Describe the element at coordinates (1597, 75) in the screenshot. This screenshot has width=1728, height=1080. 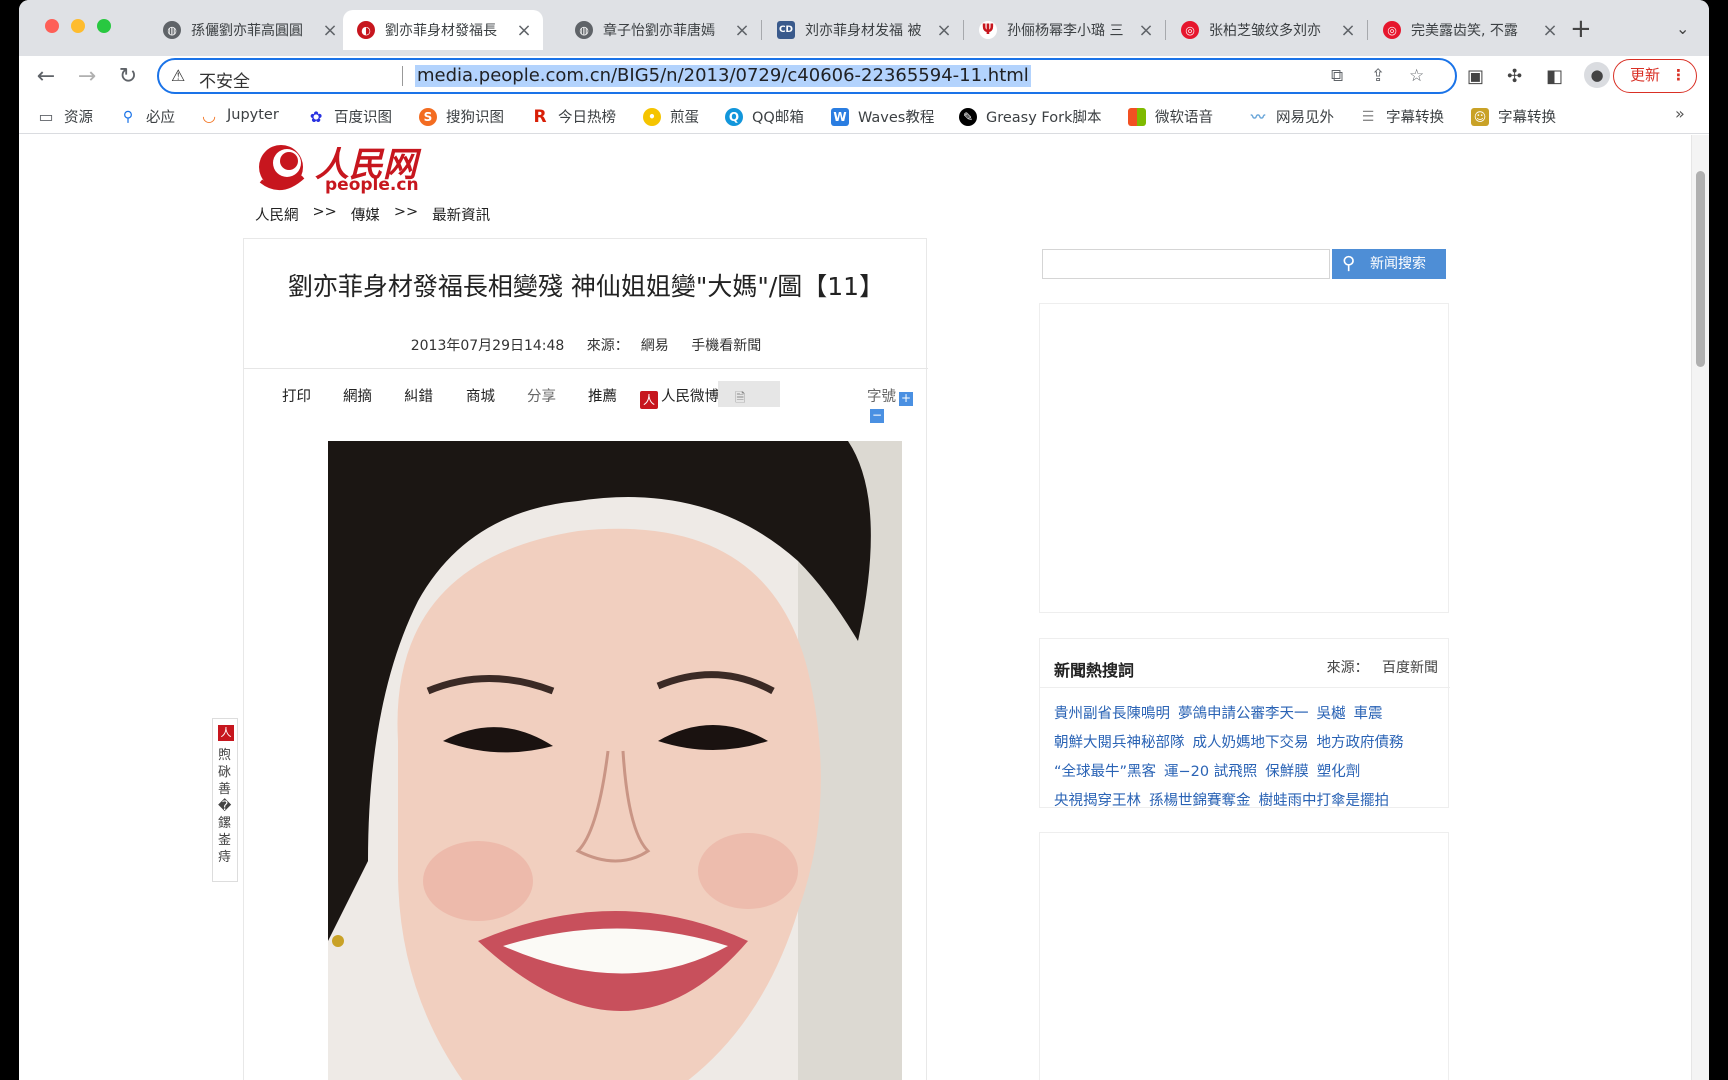
I see `profile-avatar-icon: ●` at that location.